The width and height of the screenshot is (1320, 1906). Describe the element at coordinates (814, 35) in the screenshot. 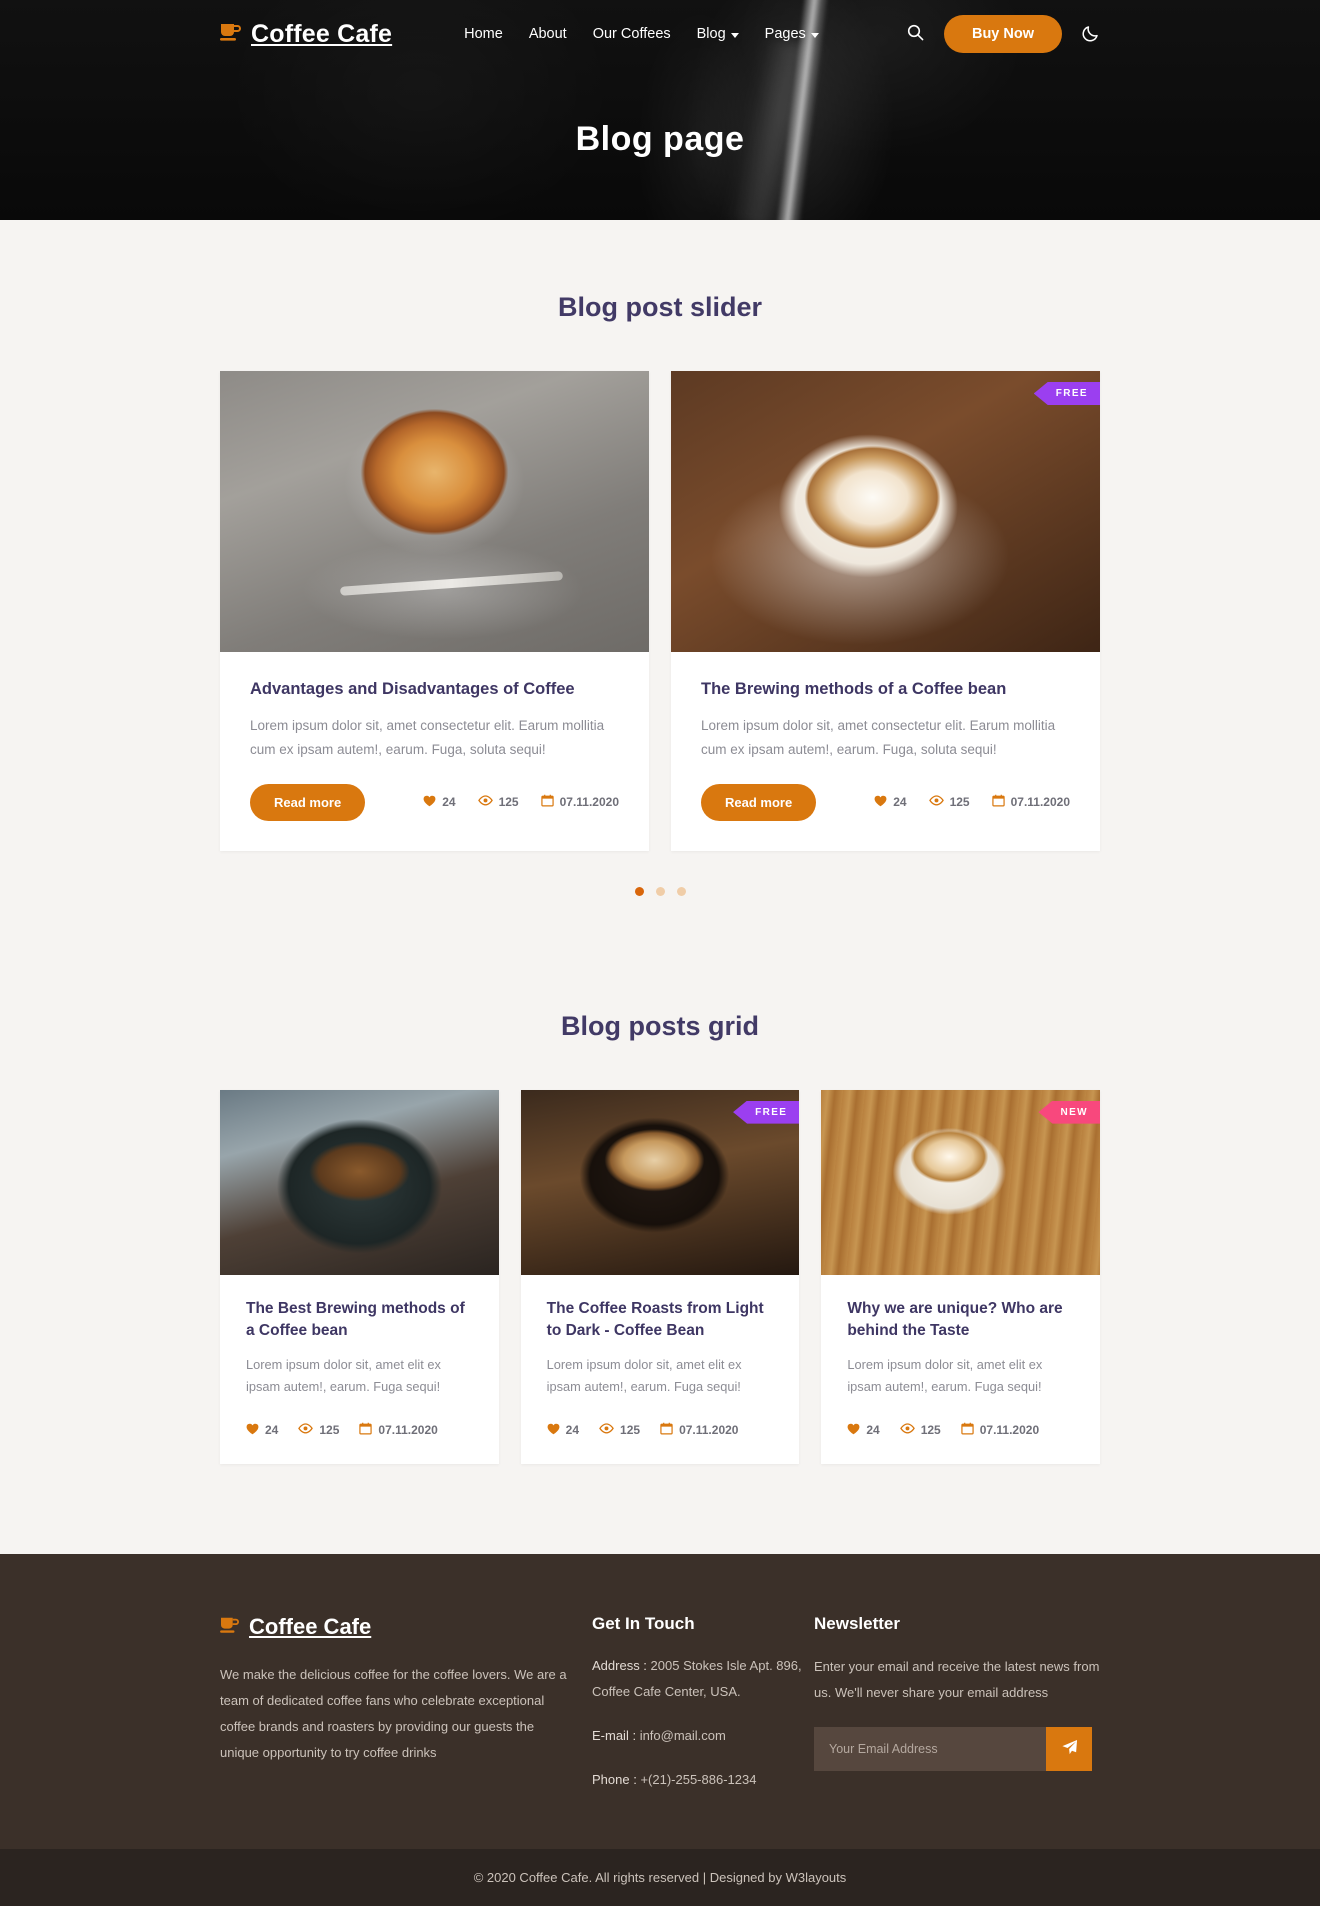

I see `chevron-down-icon` at that location.